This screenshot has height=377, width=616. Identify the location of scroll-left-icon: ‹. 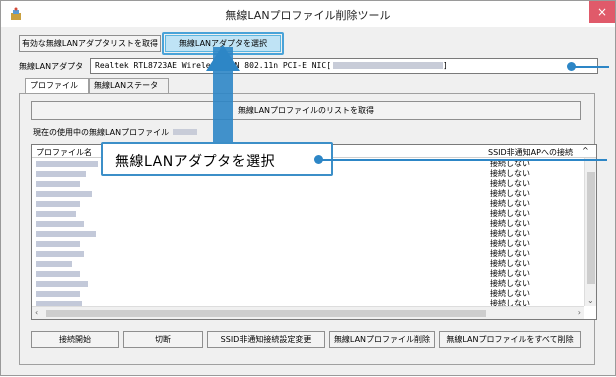
(36, 312).